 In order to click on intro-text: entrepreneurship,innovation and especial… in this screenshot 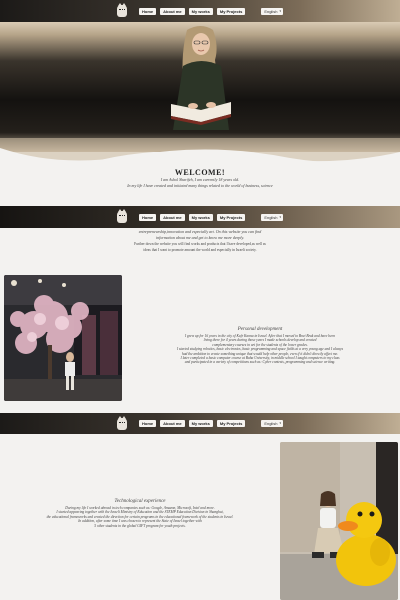, I will do `click(200, 241)`.